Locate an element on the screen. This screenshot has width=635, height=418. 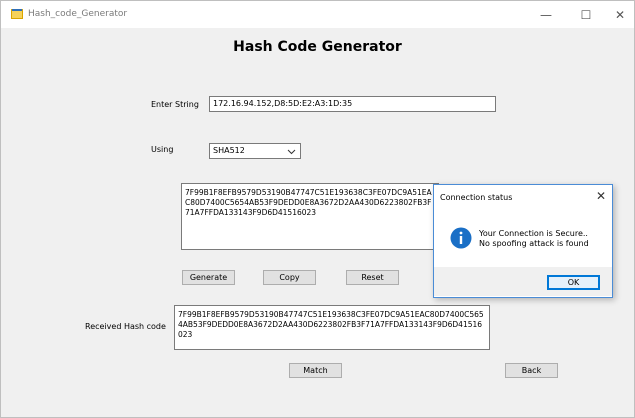
reset-button: Reset is located at coordinates (372, 277).